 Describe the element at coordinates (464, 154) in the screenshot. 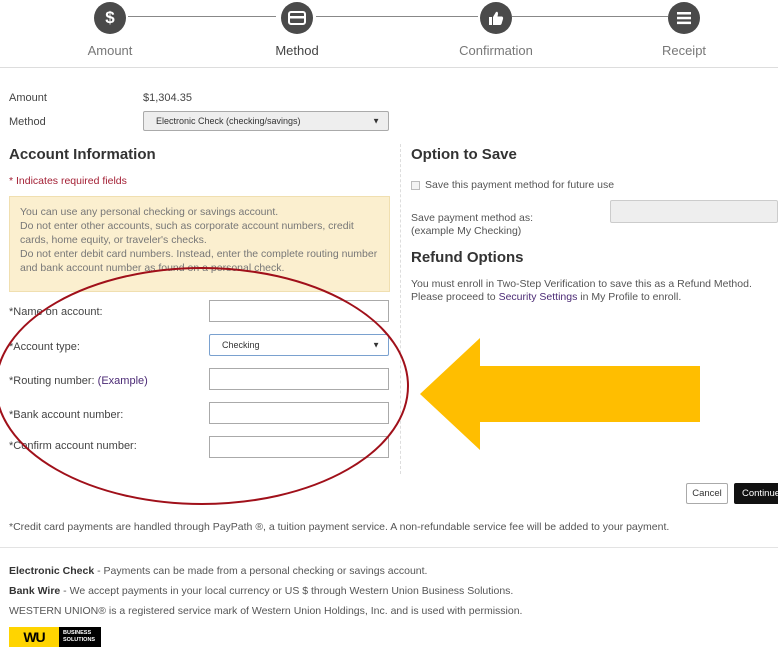

I see `option-to-save-heading: Option to Save` at that location.